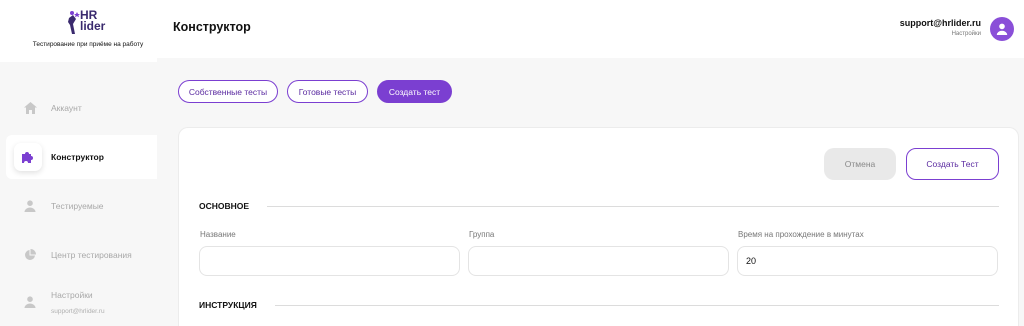 This screenshot has height=326, width=1024. I want to click on sidebar-item-constructor: Конструктор, so click(81, 157).